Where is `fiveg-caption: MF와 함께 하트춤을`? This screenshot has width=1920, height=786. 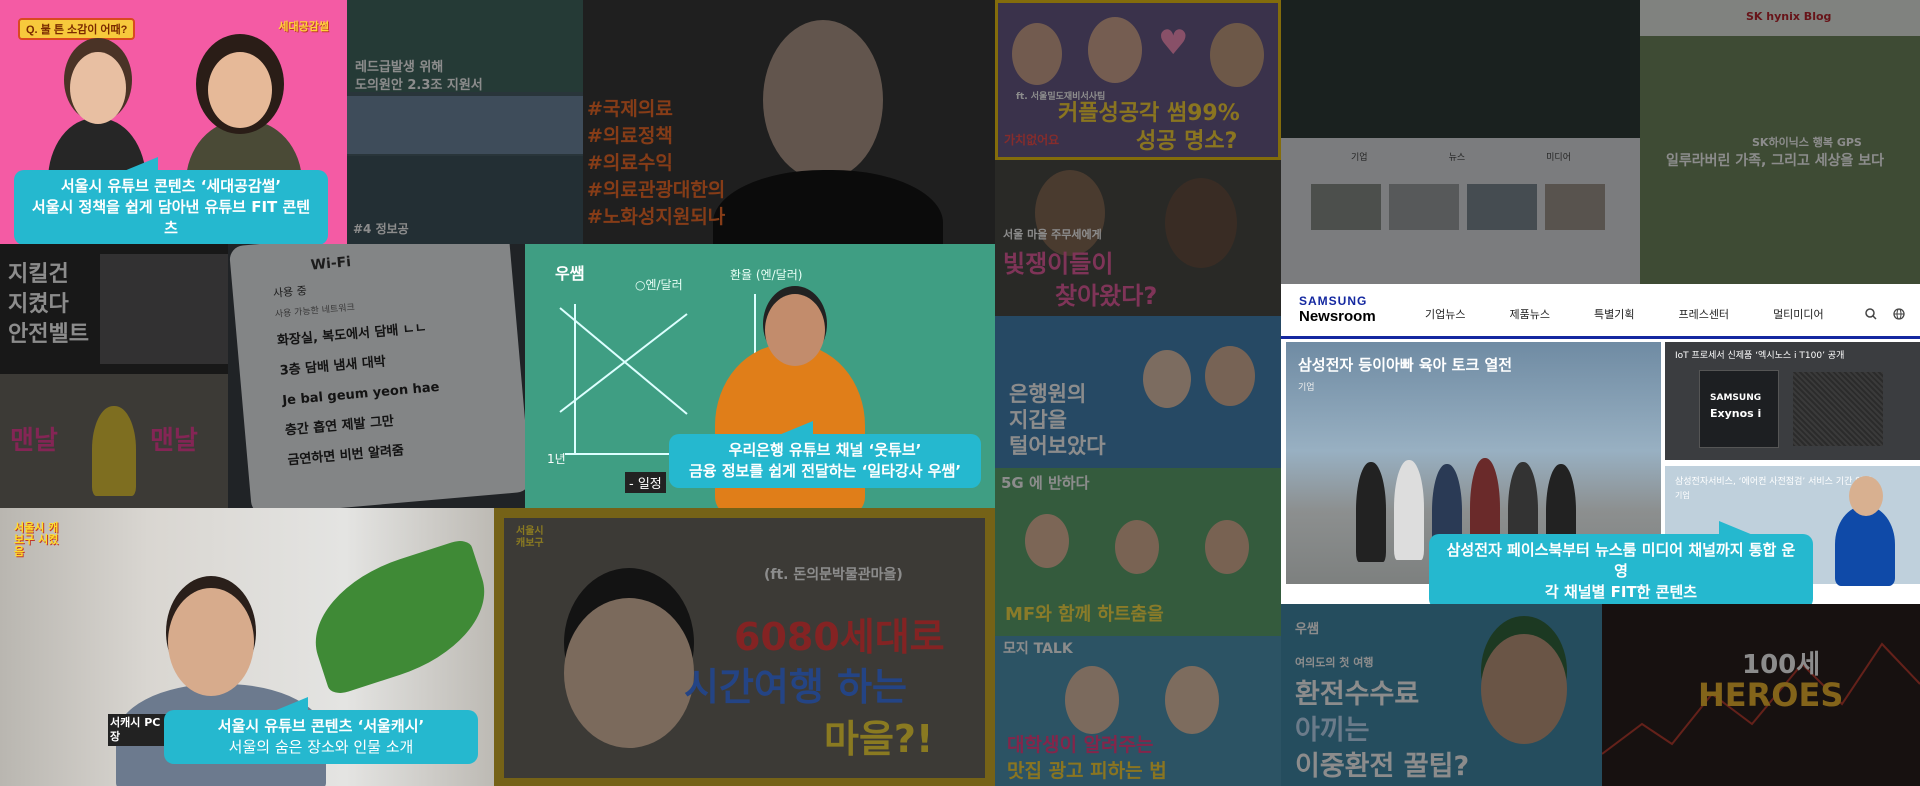
fiveg-caption: MF와 함께 하트춤을 is located at coordinates (1084, 614).